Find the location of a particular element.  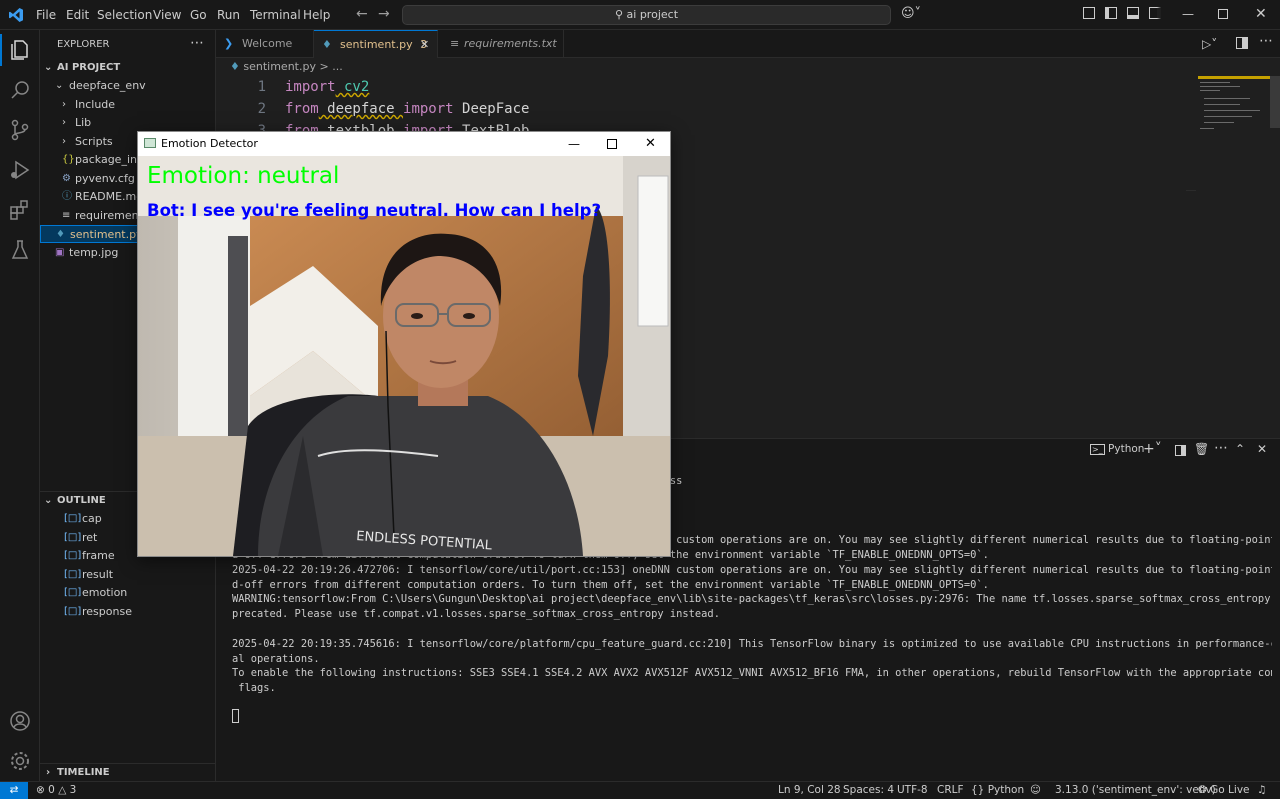

extensions-icon is located at coordinates (20, 210).